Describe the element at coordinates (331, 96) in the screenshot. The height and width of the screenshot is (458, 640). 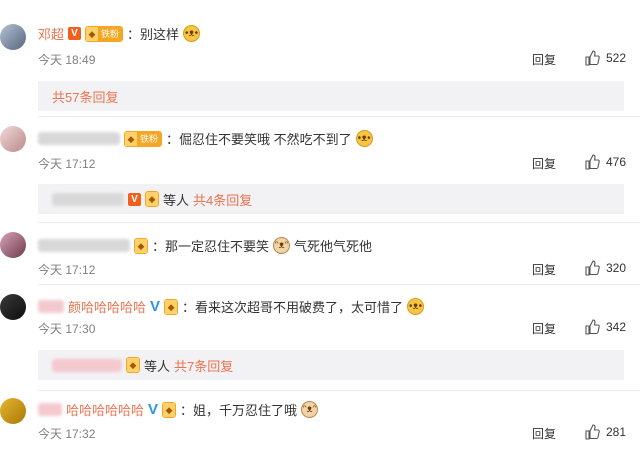
I see `sub-reply-box: 共57条回复` at that location.